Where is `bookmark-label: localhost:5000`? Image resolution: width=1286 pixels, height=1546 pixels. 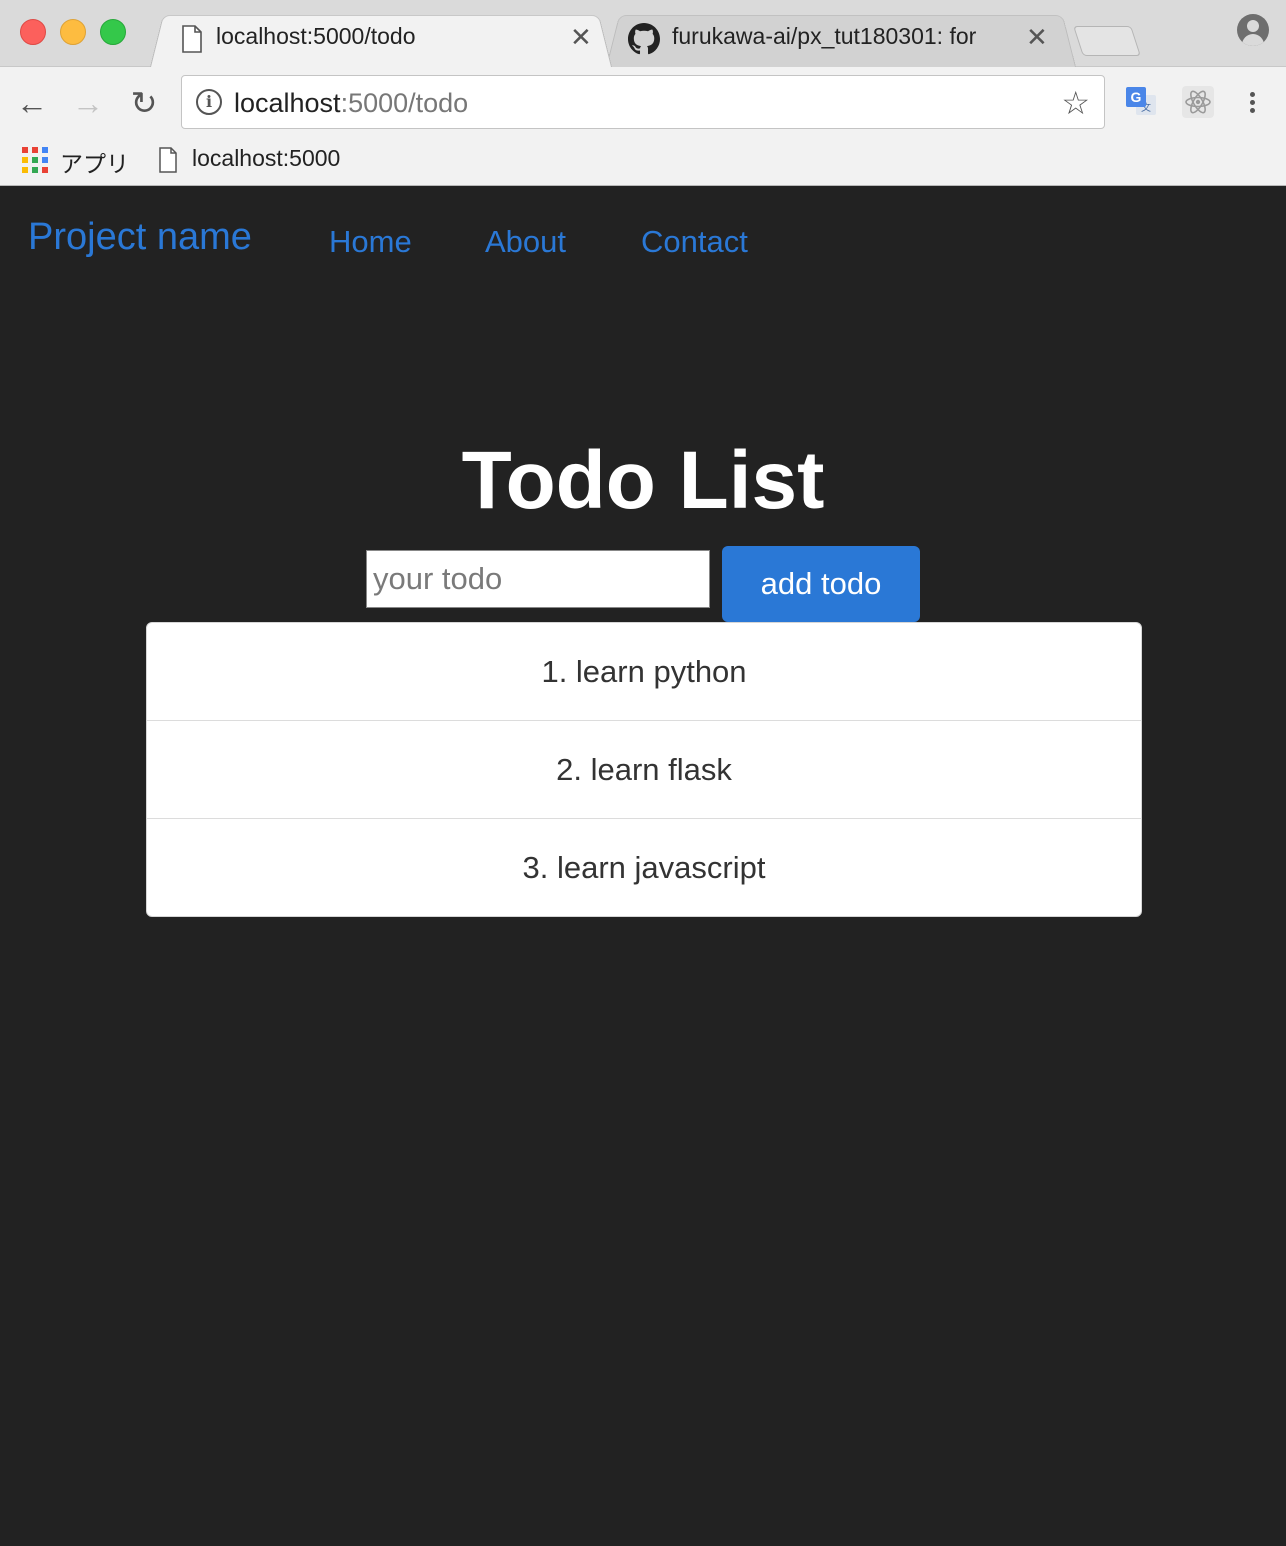 bookmark-label: localhost:5000 is located at coordinates (266, 158).